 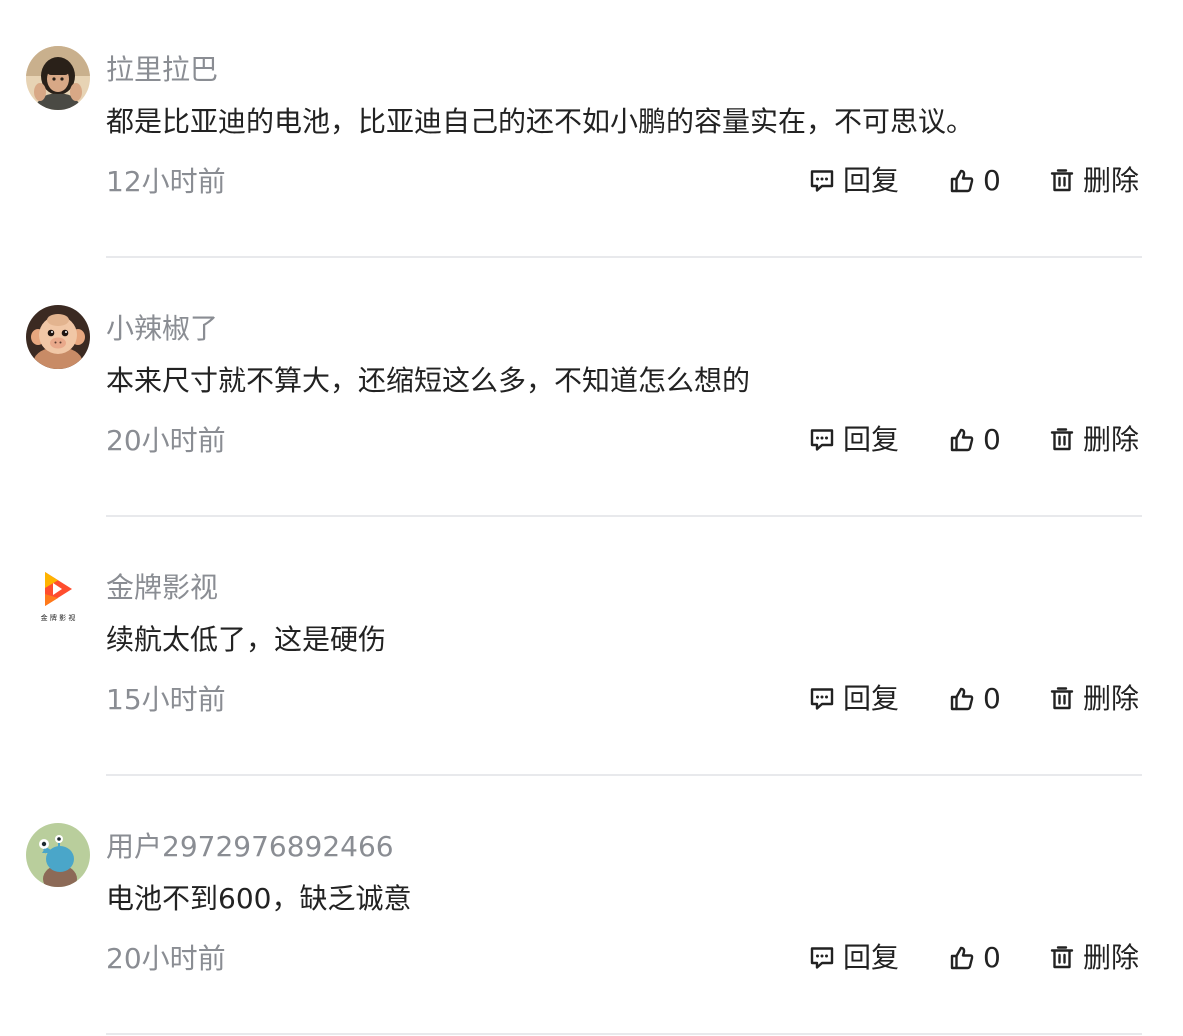 I want to click on portrait-avatar-image, so click(x=58, y=78).